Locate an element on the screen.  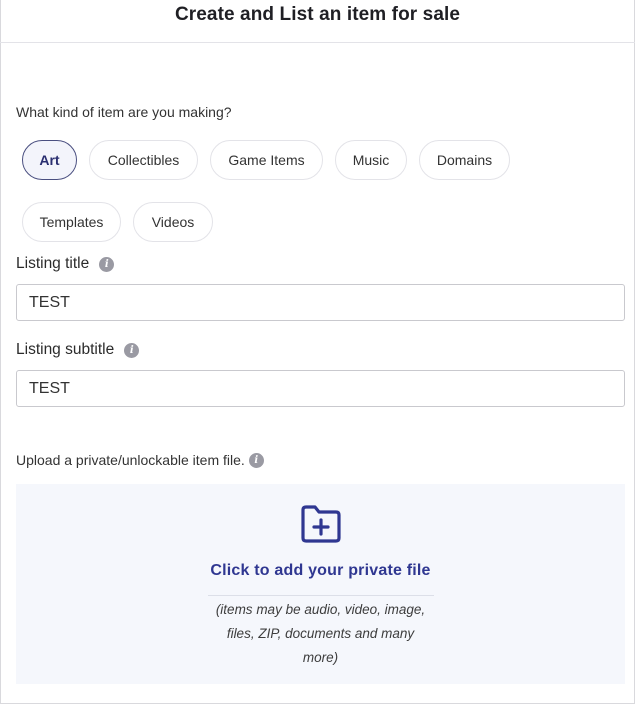
category-chip-domains: Domains is located at coordinates (464, 160).